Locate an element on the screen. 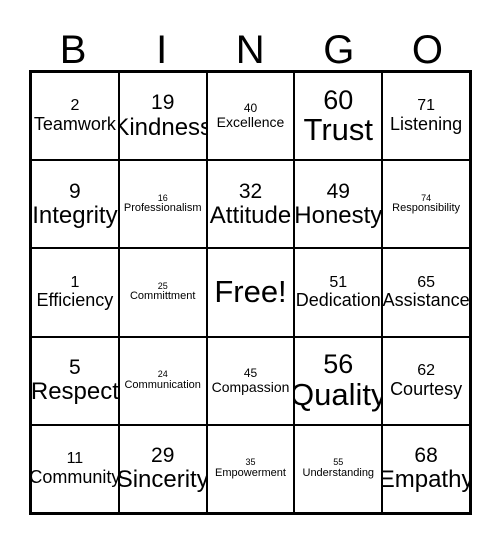 The width and height of the screenshot is (501, 544). bingo-cell: 9 Integrity is located at coordinates (76, 204).